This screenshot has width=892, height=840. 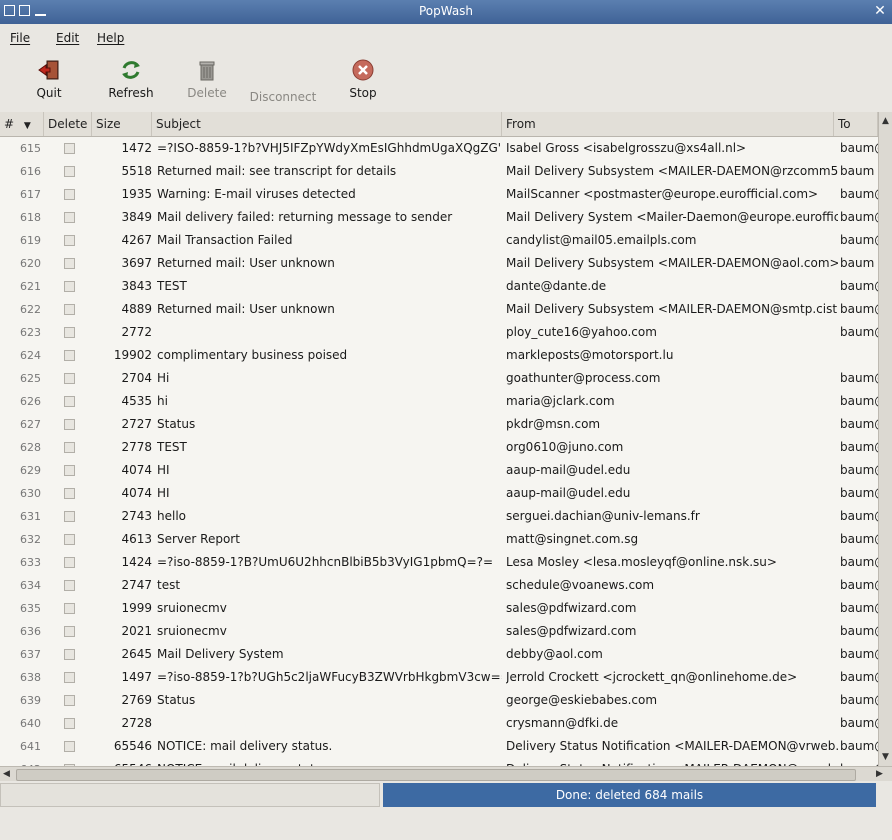 I want to click on menu-file: File, so click(x=20, y=38).